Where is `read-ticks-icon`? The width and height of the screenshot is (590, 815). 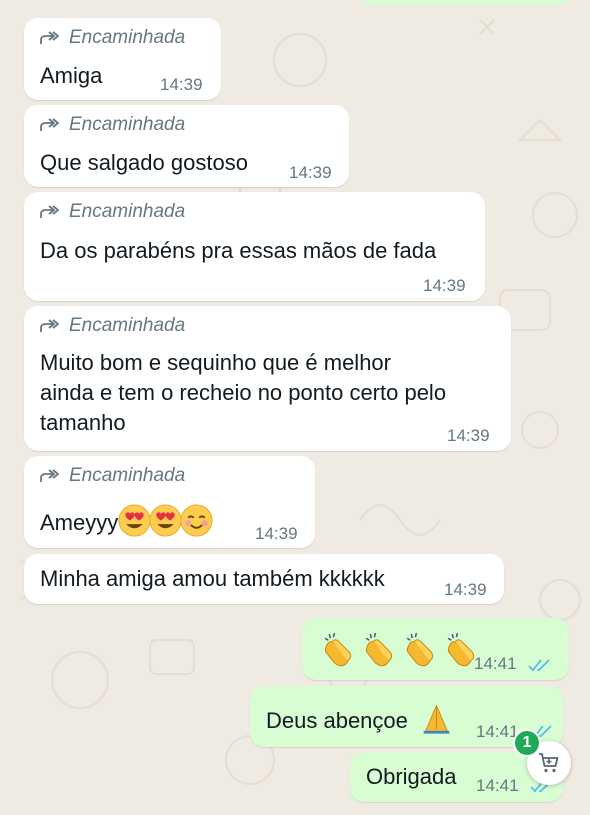
read-ticks-icon is located at coordinates (539, 665).